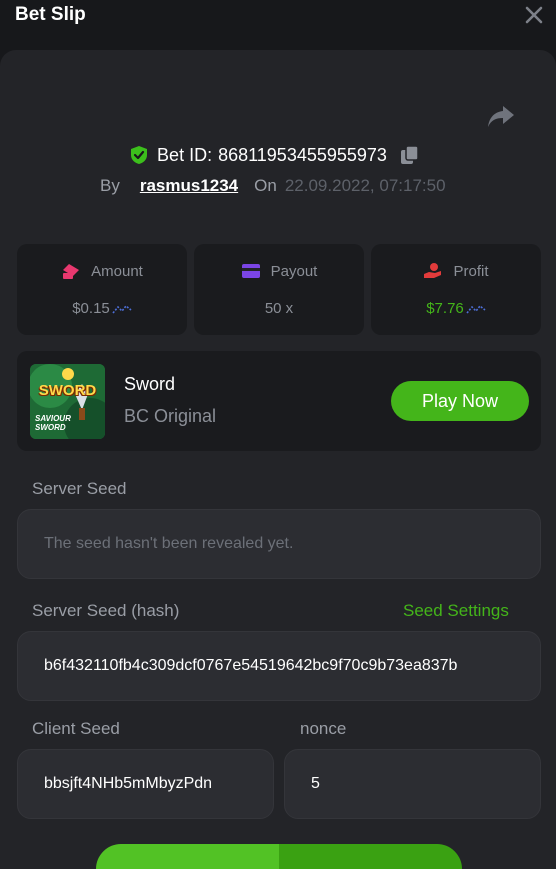  What do you see at coordinates (139, 155) in the screenshot?
I see `shield-check-icon` at bounding box center [139, 155].